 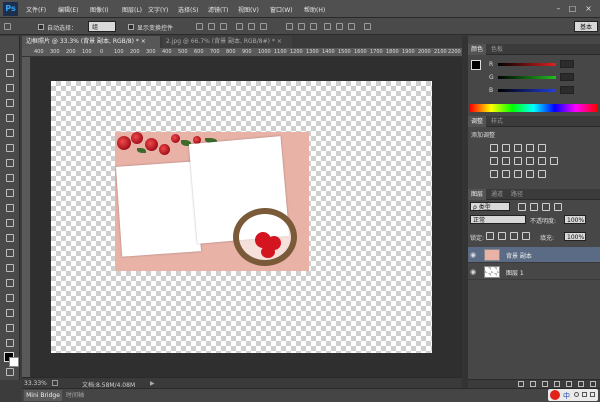 What do you see at coordinates (575, 219) in the screenshot?
I see `opacity-input: 100%` at bounding box center [575, 219].